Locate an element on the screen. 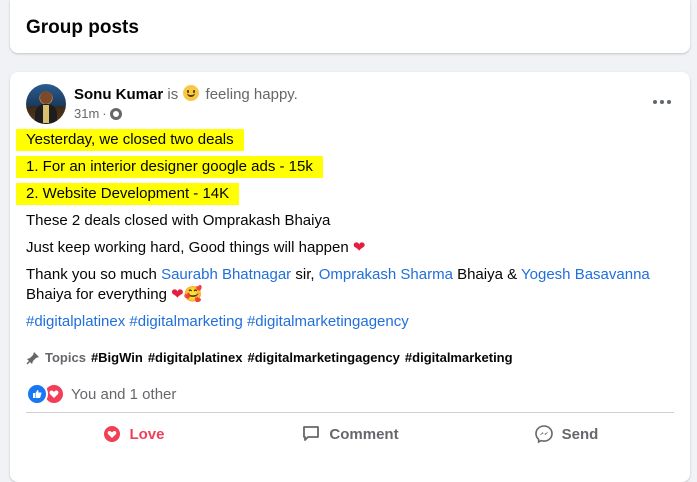 The height and width of the screenshot is (482, 697). pin-icon is located at coordinates (33, 358).